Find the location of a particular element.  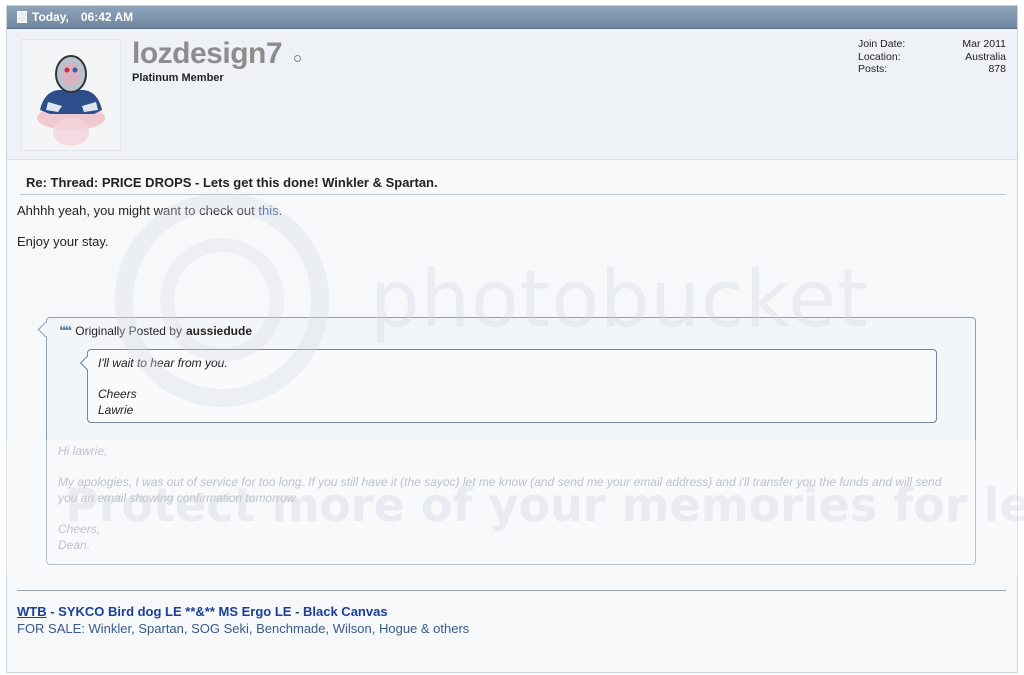

nested-quote-line: Cheers is located at coordinates (117, 394).